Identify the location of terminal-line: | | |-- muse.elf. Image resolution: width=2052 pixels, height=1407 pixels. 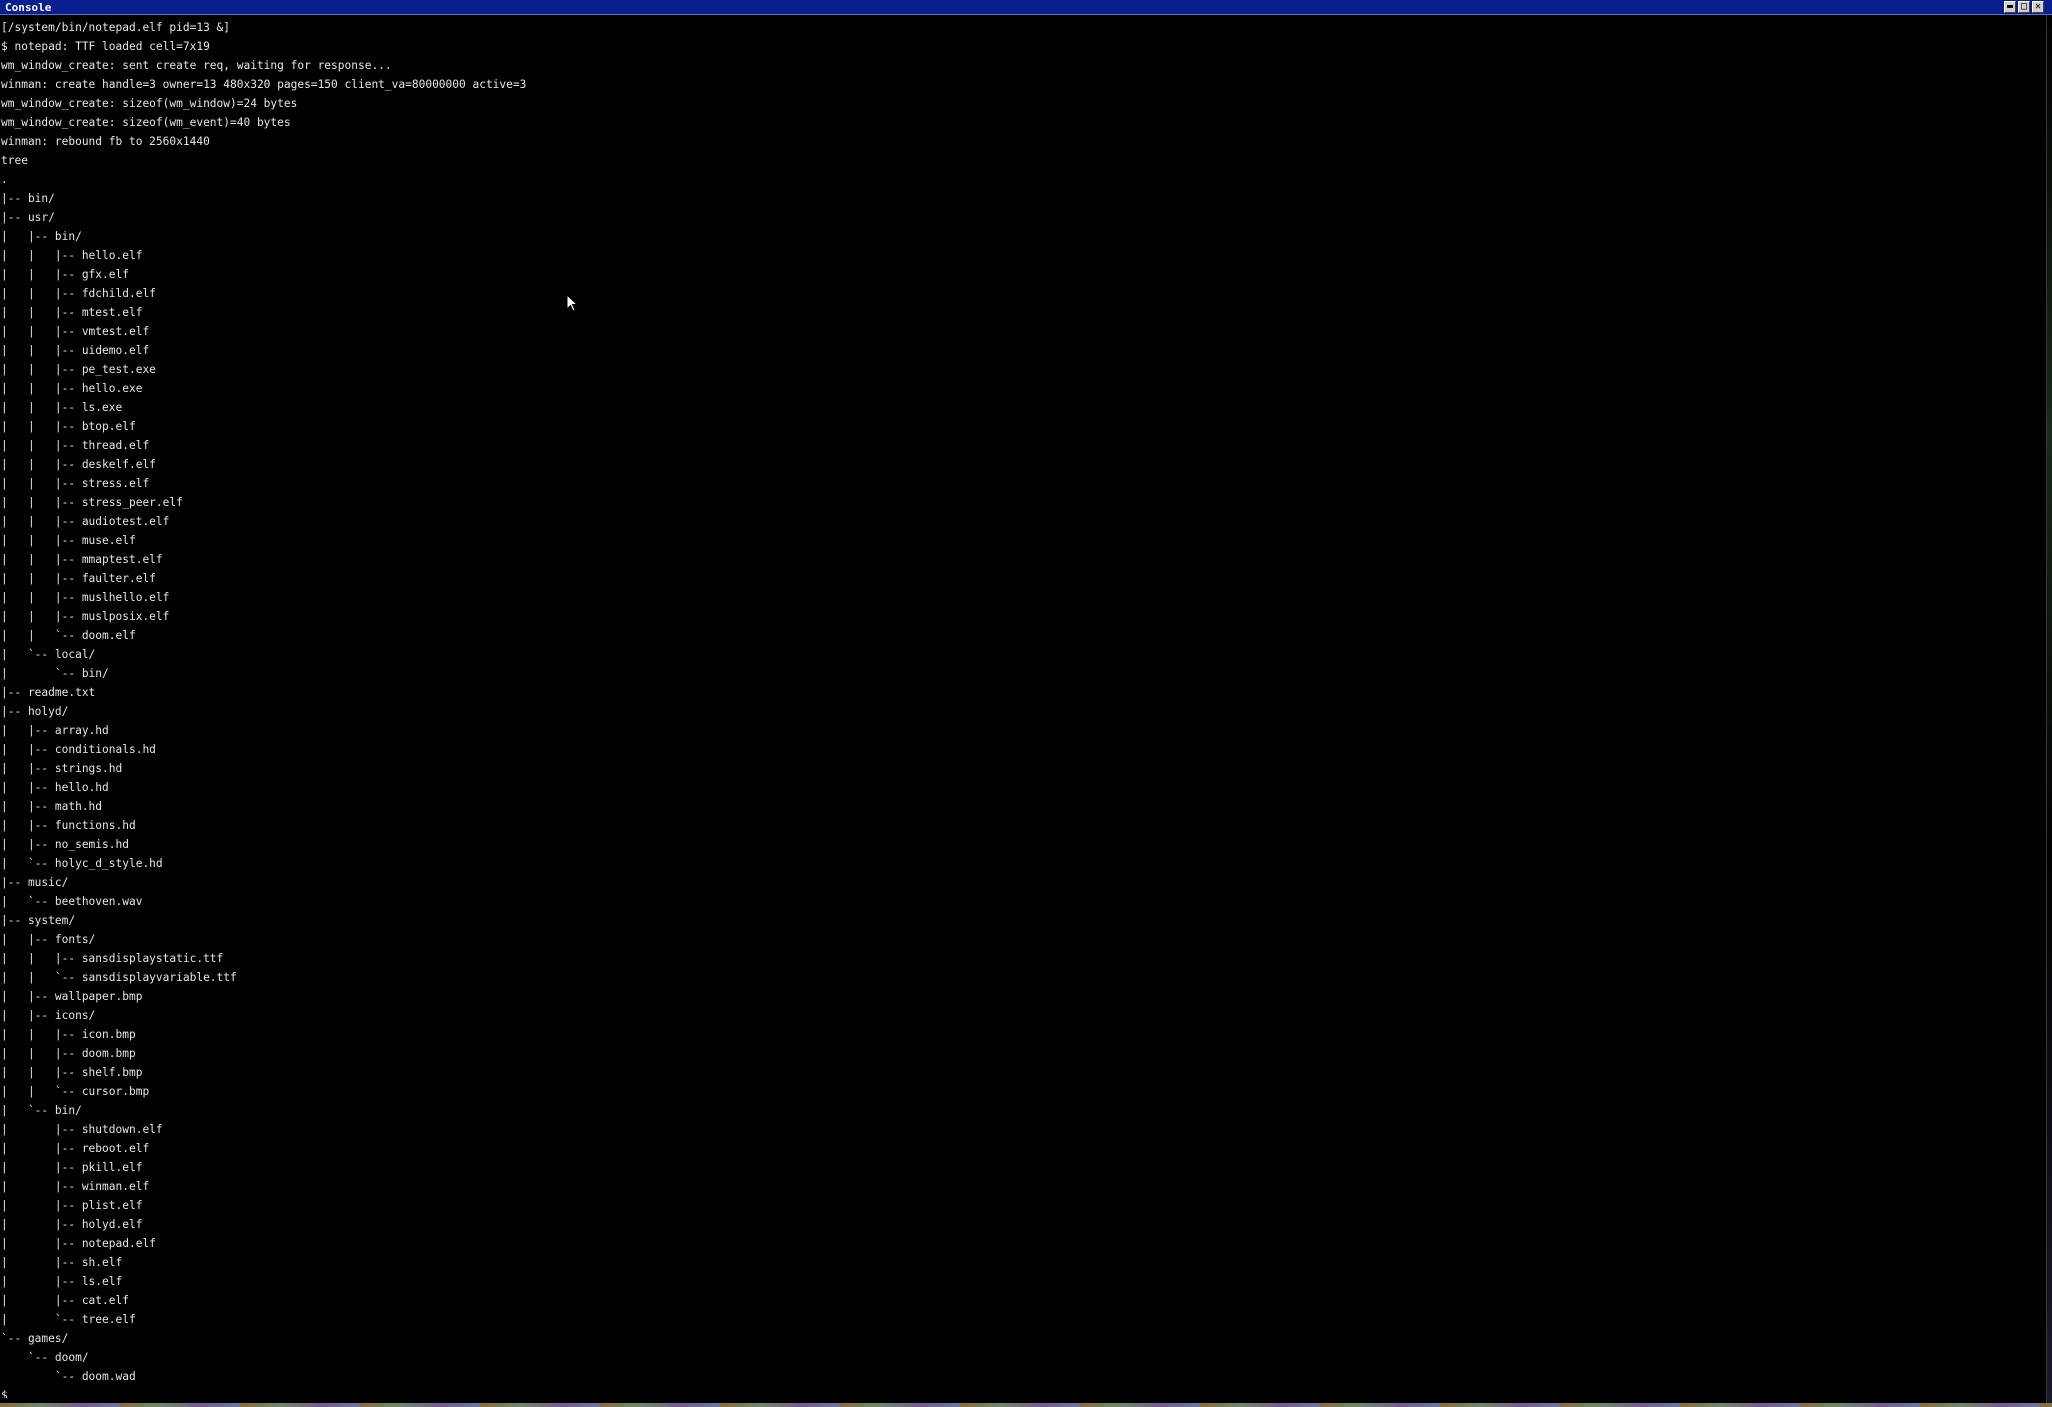
(68, 540).